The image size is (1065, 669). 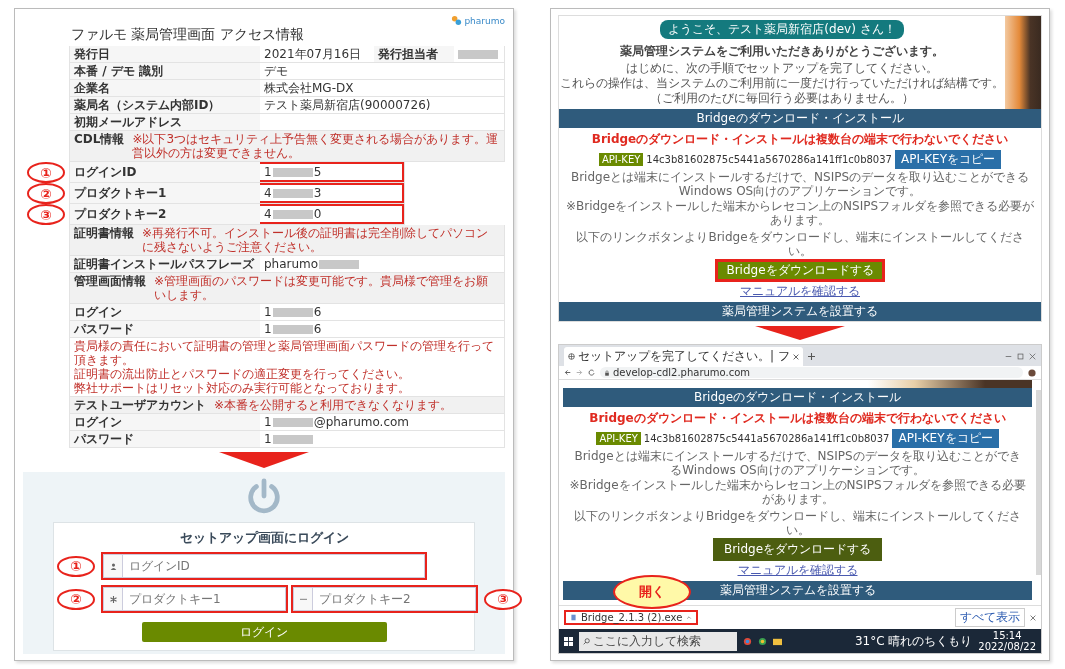 I want to click on input-field: ログインID, so click(x=274, y=566).